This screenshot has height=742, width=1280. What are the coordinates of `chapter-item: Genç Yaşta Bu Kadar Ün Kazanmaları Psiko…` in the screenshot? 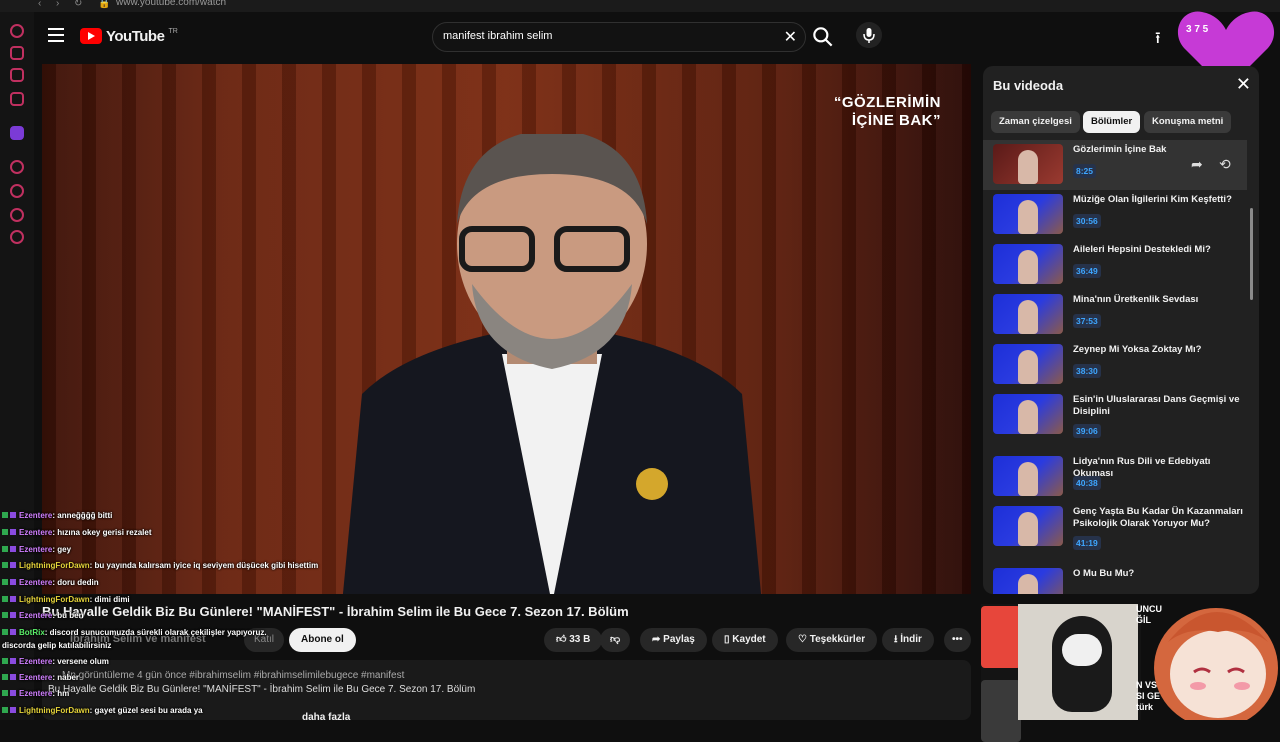 It's located at (1115, 527).